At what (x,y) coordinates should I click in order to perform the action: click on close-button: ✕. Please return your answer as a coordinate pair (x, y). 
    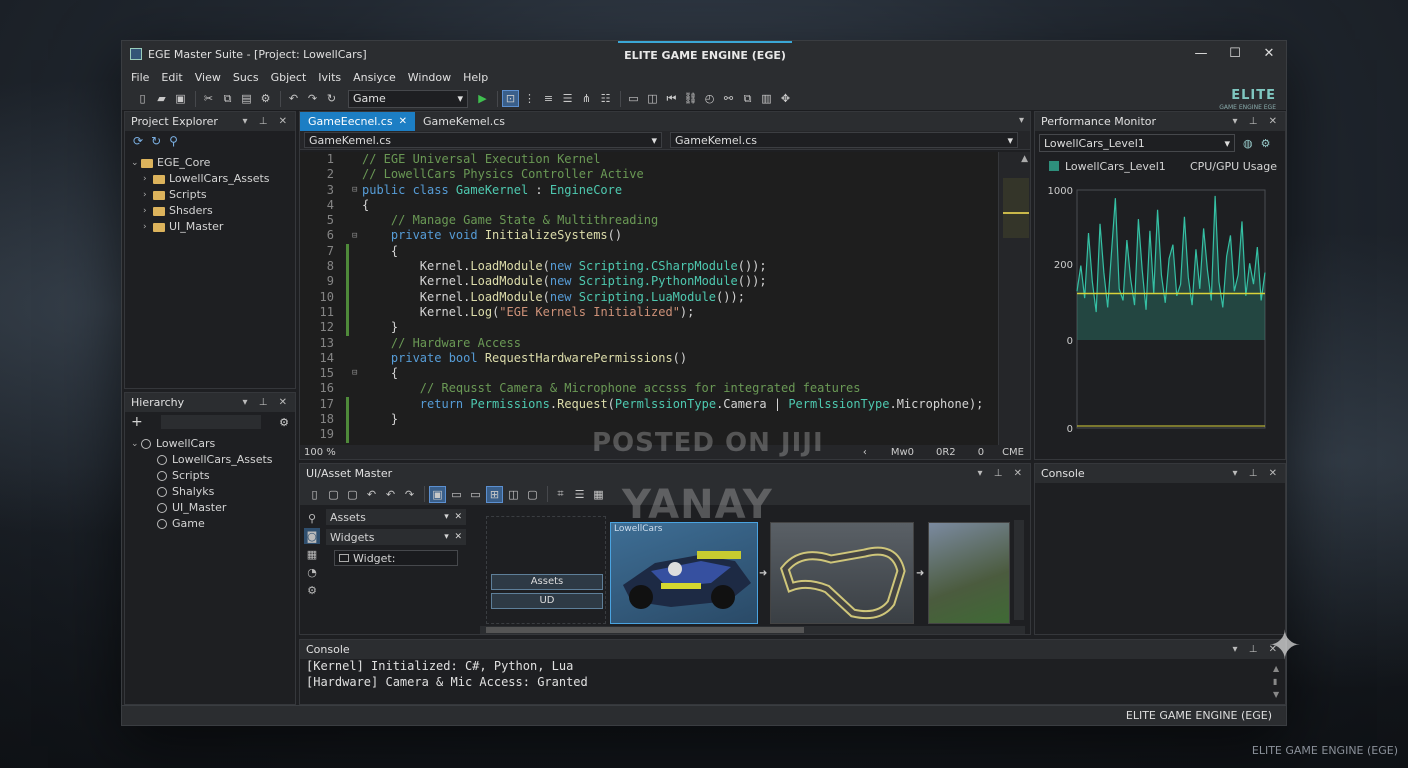
    Looking at the image, I should click on (1269, 54).